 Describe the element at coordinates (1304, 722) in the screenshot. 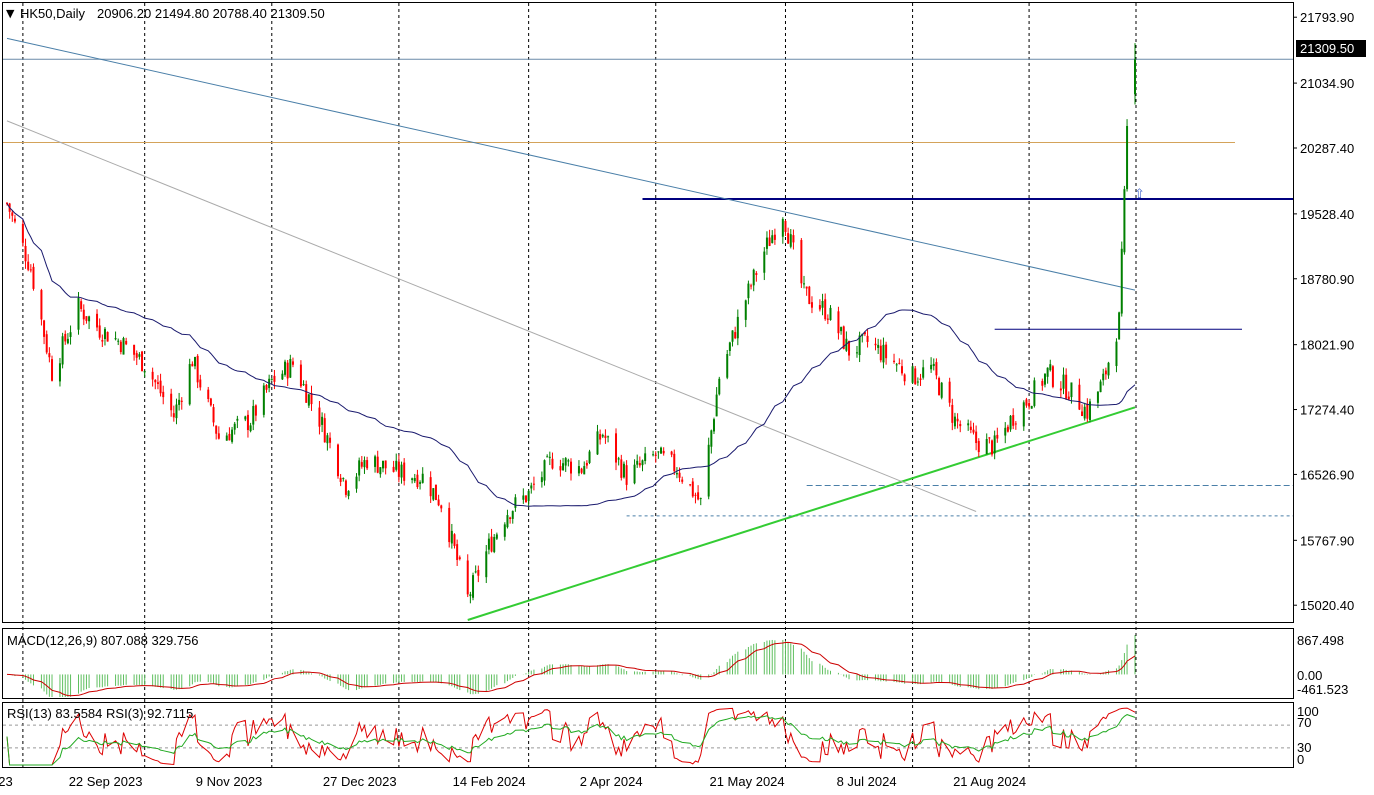

I see `rsi-tick-70: 70` at that location.